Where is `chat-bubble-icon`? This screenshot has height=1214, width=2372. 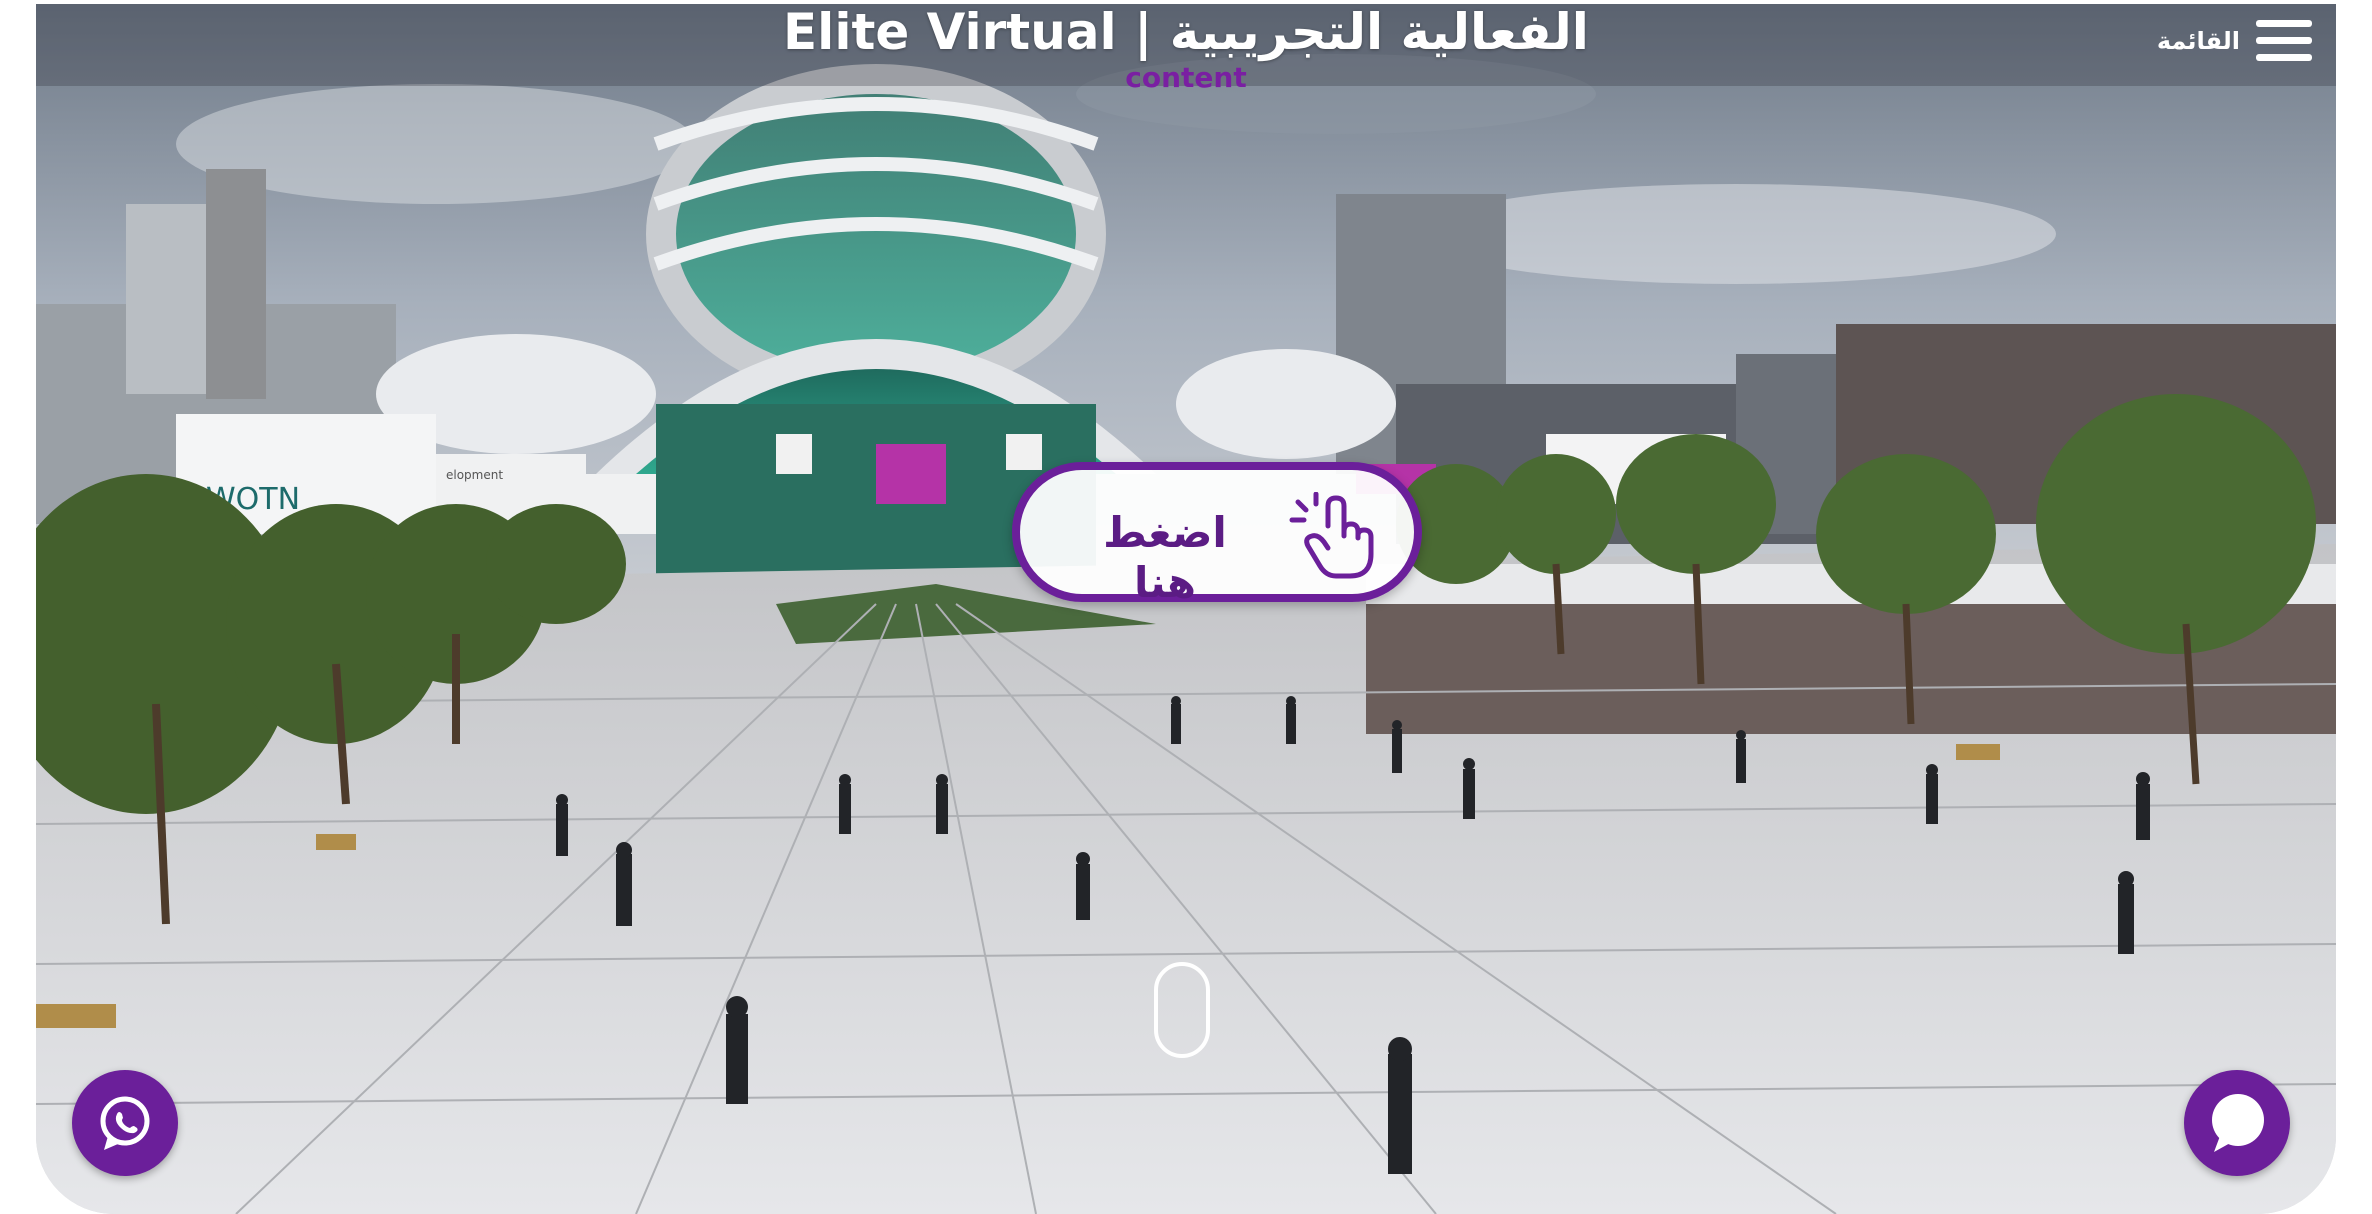 chat-bubble-icon is located at coordinates (2238, 1123).